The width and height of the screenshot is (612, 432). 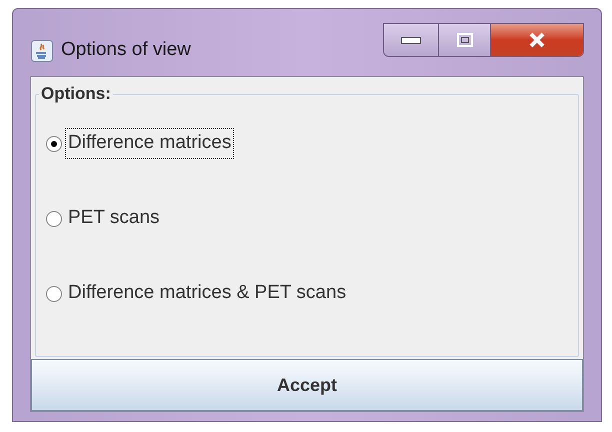 I want to click on option-label: Difference matrices & PET scans, so click(x=207, y=293).